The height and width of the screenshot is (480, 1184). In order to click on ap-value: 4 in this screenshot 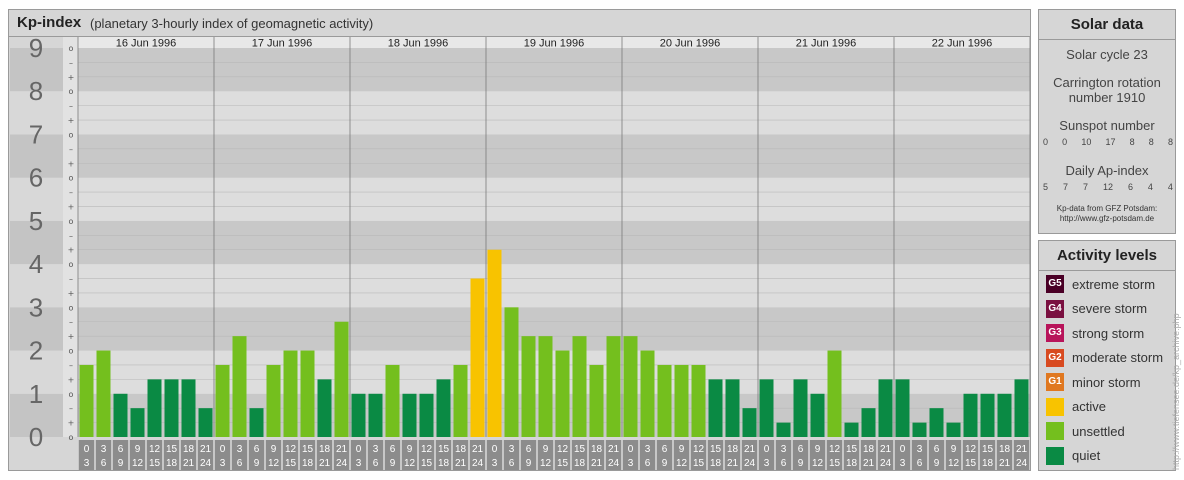, I will do `click(1170, 187)`.